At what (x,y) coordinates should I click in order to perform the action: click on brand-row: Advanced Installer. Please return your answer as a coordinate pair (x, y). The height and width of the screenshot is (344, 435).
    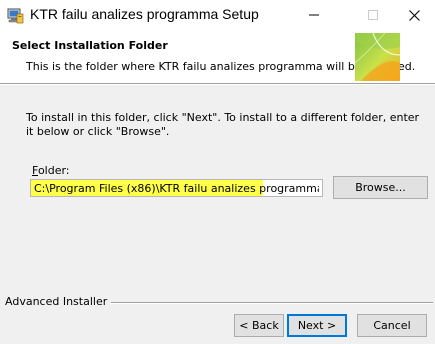
    Looking at the image, I should click on (217, 302).